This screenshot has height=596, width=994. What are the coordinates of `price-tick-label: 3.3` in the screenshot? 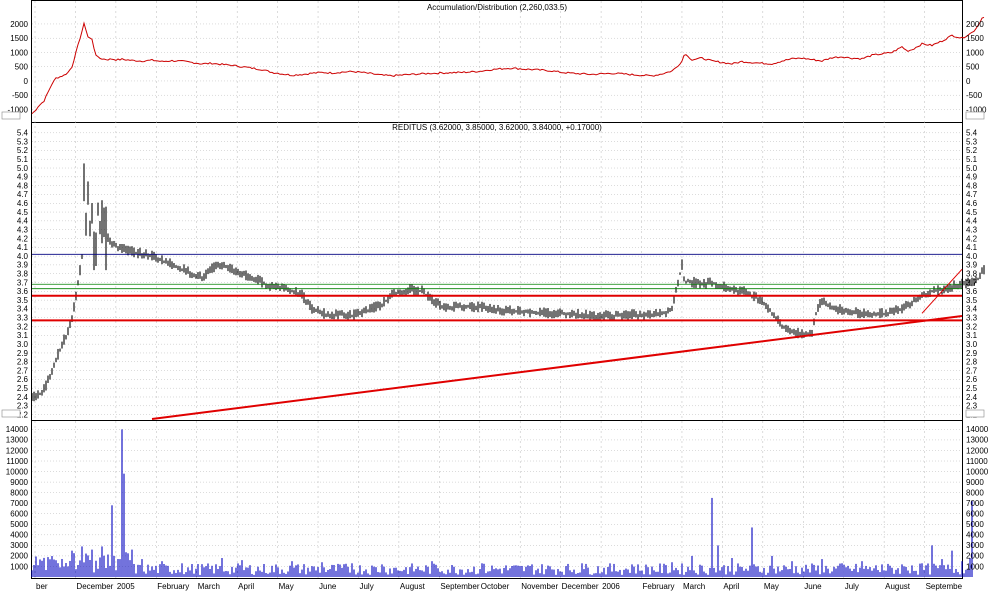 It's located at (23, 318).